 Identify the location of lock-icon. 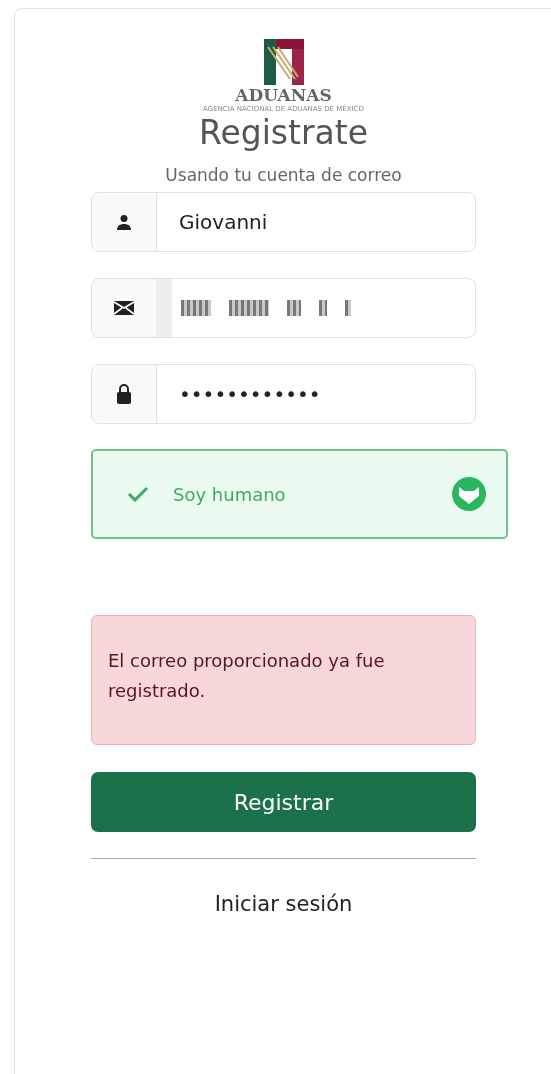
(124, 394).